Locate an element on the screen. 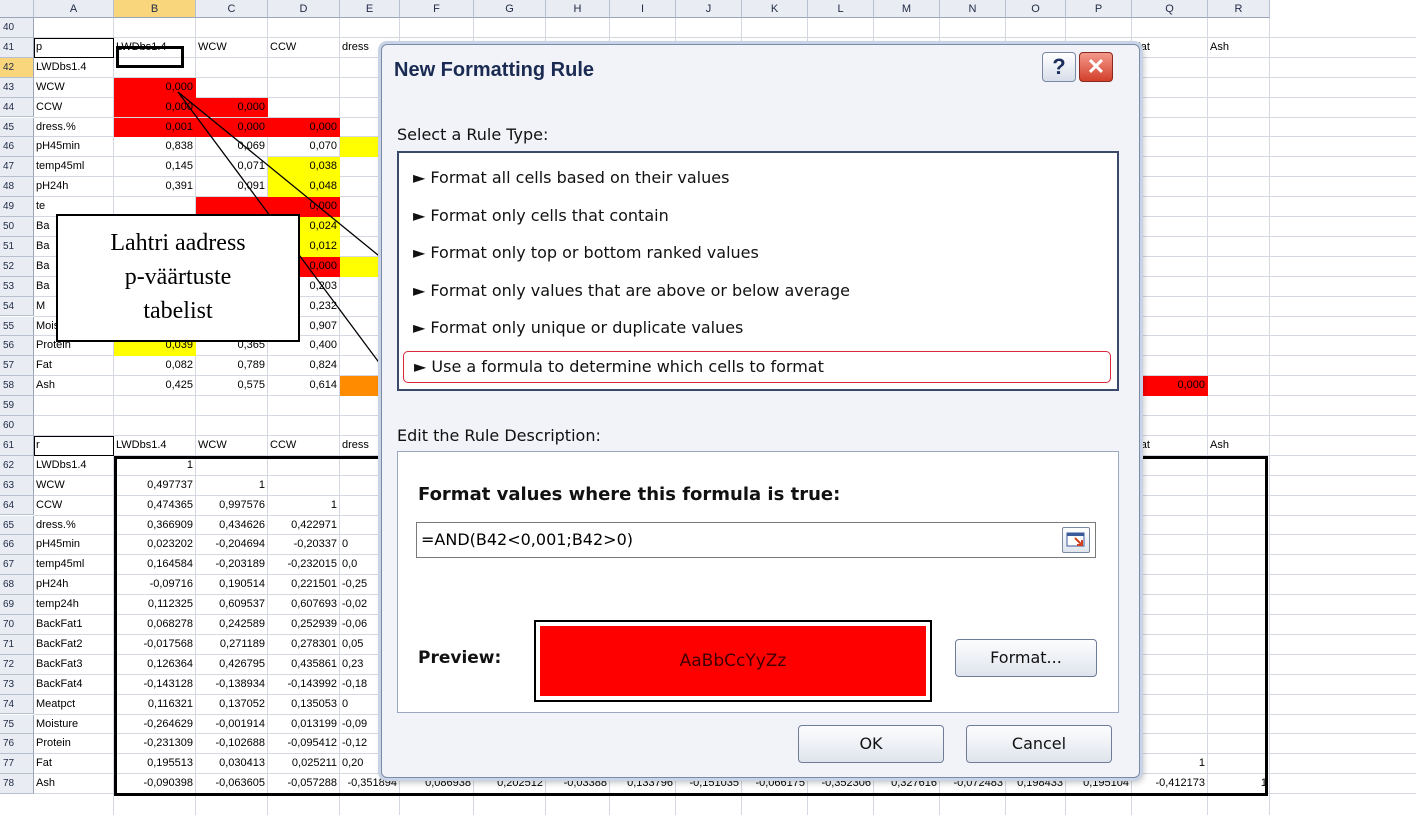 The height and width of the screenshot is (815, 1416). cell-a46: pH45min is located at coordinates (74, 147).